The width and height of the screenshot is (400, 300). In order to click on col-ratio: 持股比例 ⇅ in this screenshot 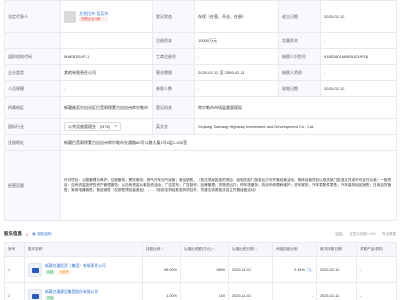, I will do `click(161, 249)`.